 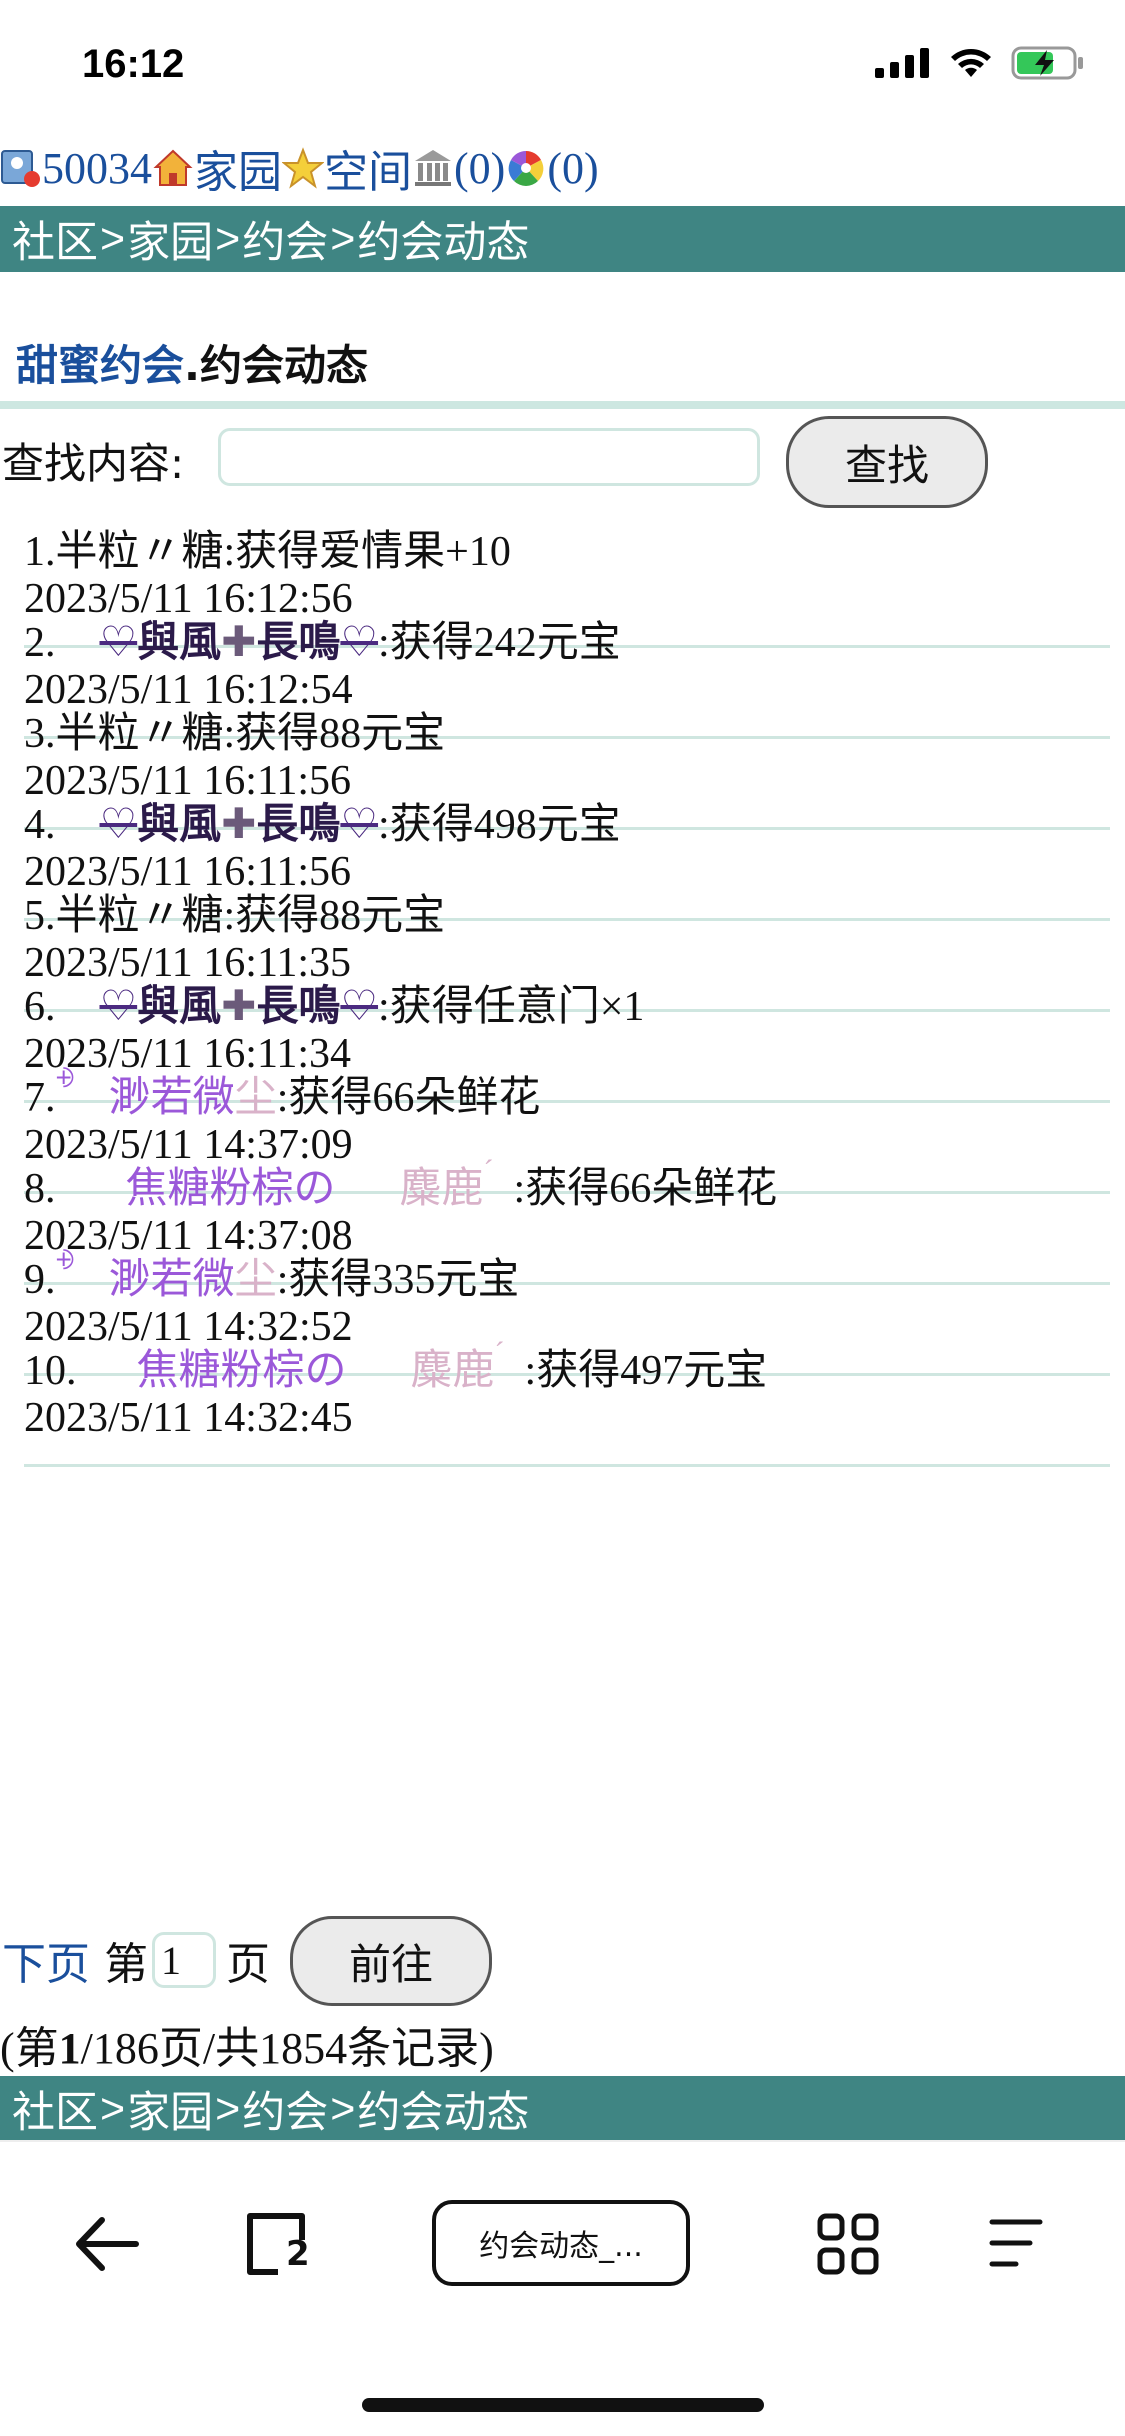 I want to click on record-action: :获得498元宝, so click(x=499, y=825).